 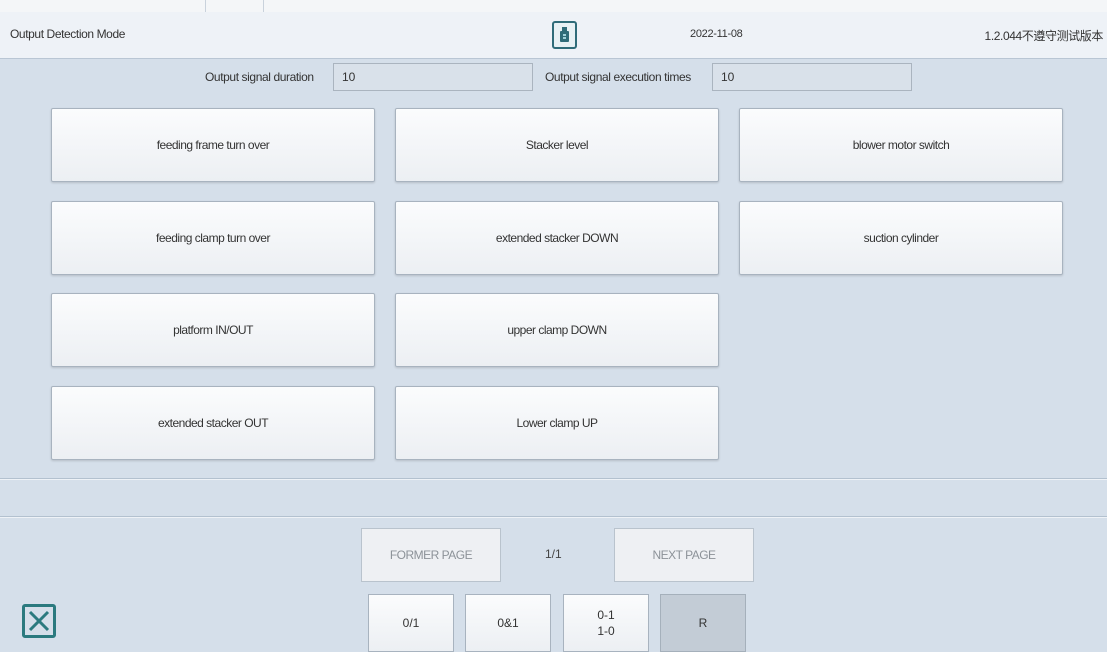 What do you see at coordinates (557, 145) in the screenshot?
I see `stacker-level-button: Stacker level` at bounding box center [557, 145].